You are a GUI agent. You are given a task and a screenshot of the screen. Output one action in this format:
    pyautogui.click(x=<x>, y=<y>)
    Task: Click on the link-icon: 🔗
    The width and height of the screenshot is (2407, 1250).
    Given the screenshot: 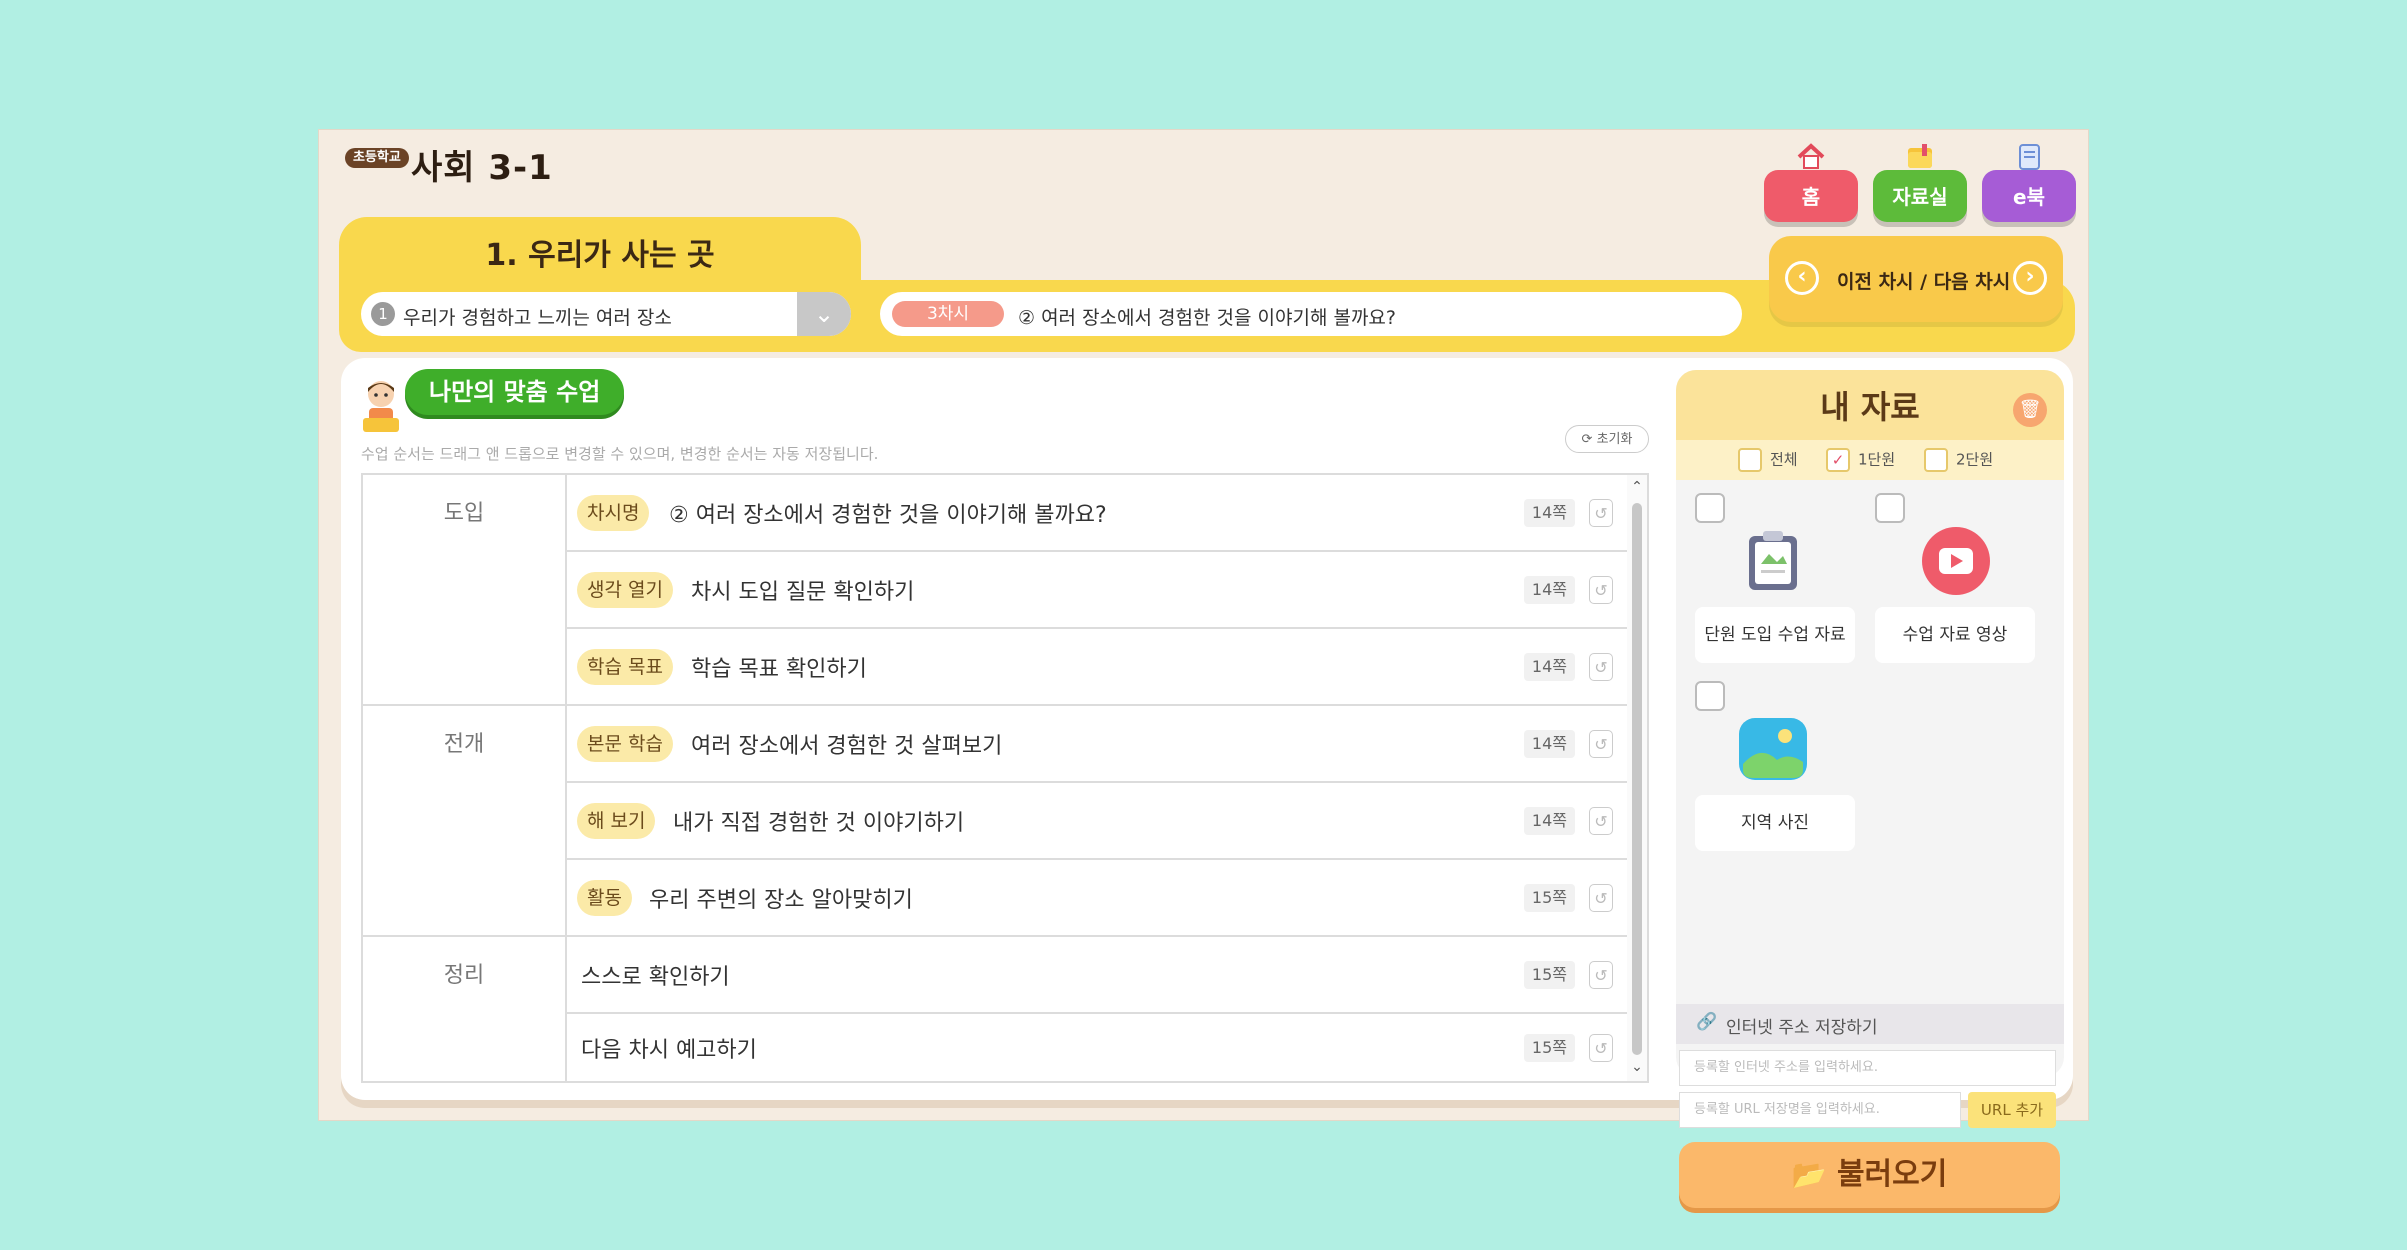 What is the action you would take?
    pyautogui.click(x=1707, y=1022)
    